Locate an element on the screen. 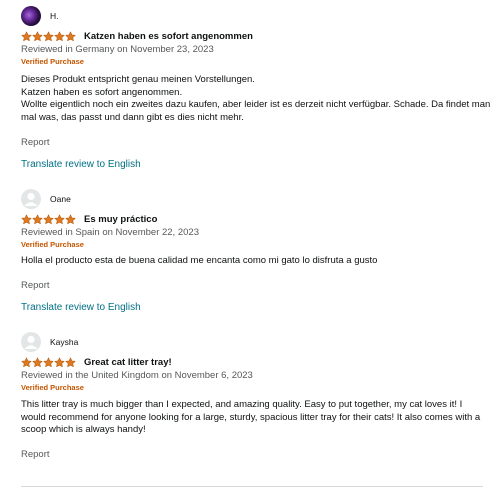 This screenshot has height=489, width=500. review-date: Reviewed in Germany on November 23, 2023 is located at coordinates (117, 49).